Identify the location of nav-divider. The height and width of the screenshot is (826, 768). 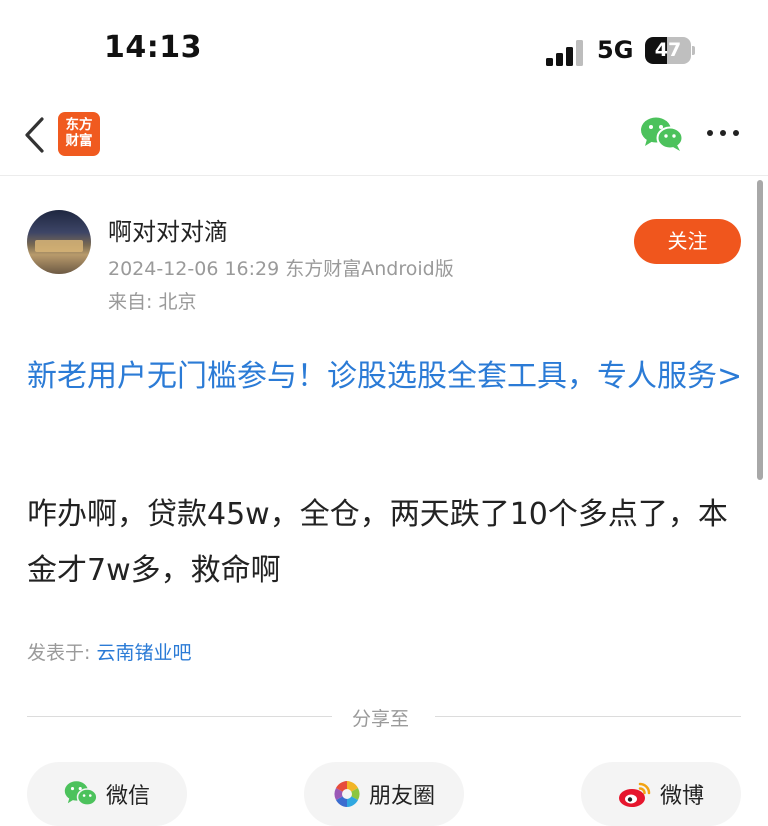
(384, 175).